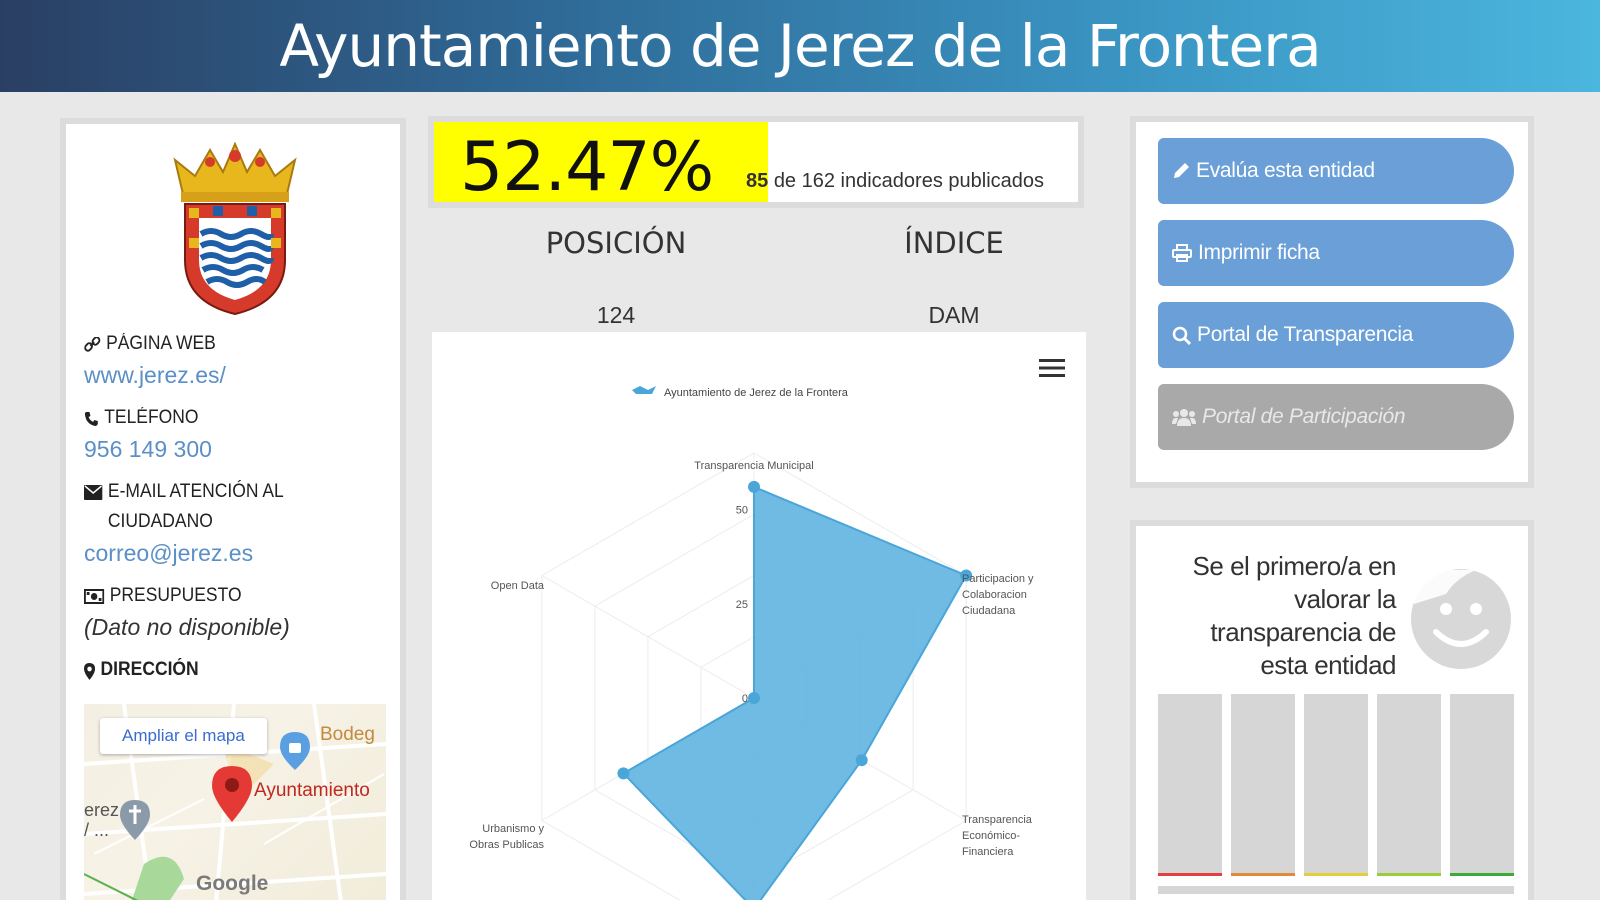 This screenshot has width=1600, height=900. Describe the element at coordinates (187, 627) in the screenshot. I see `budget-value: (Dato no disponible)` at that location.